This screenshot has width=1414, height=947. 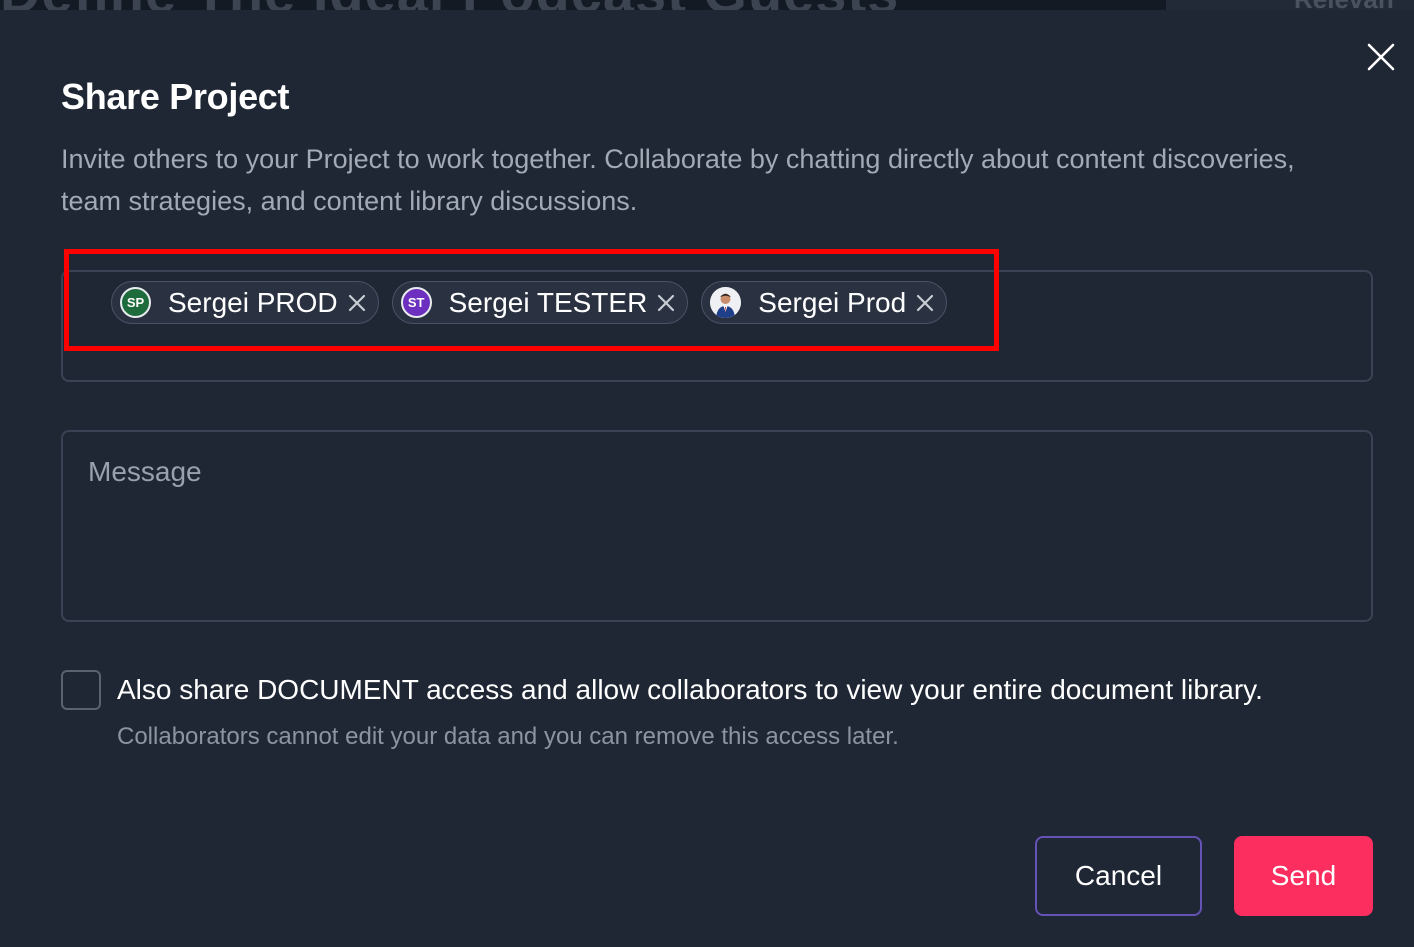 I want to click on recipient-name: Sergei Prod, so click(x=832, y=302).